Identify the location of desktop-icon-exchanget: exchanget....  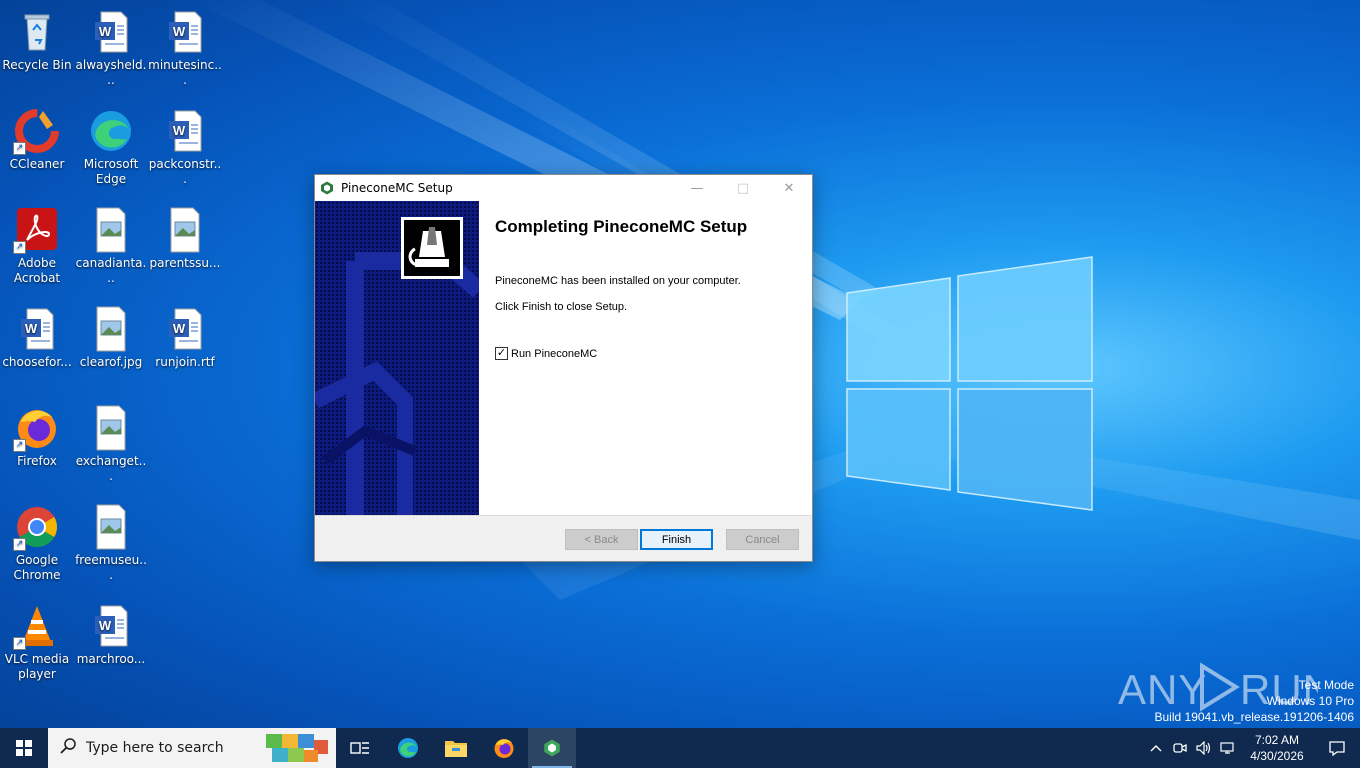
(111, 444).